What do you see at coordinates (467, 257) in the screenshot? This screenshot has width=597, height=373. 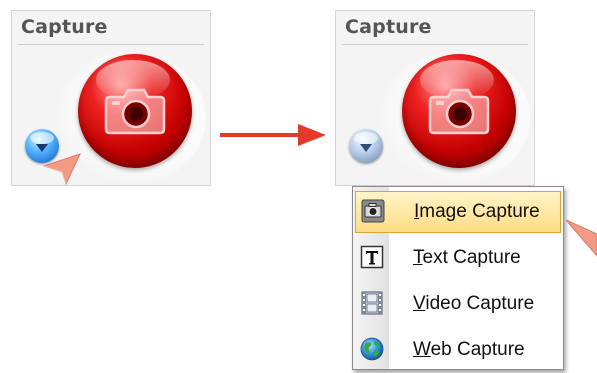 I see `menu-item-label: Text Capture` at bounding box center [467, 257].